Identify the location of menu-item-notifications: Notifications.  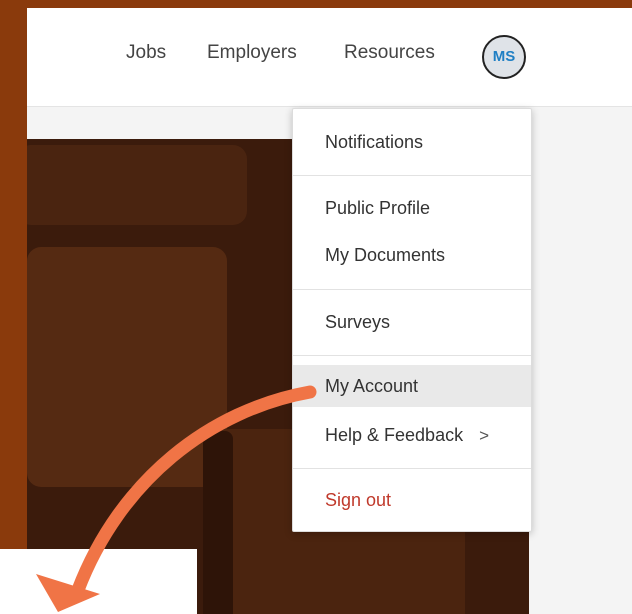
(412, 142).